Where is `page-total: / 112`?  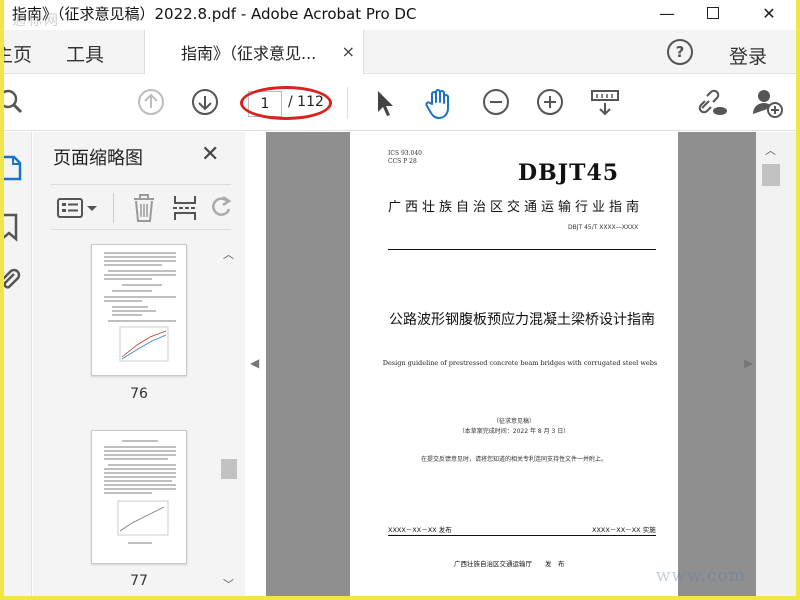 page-total: / 112 is located at coordinates (306, 102).